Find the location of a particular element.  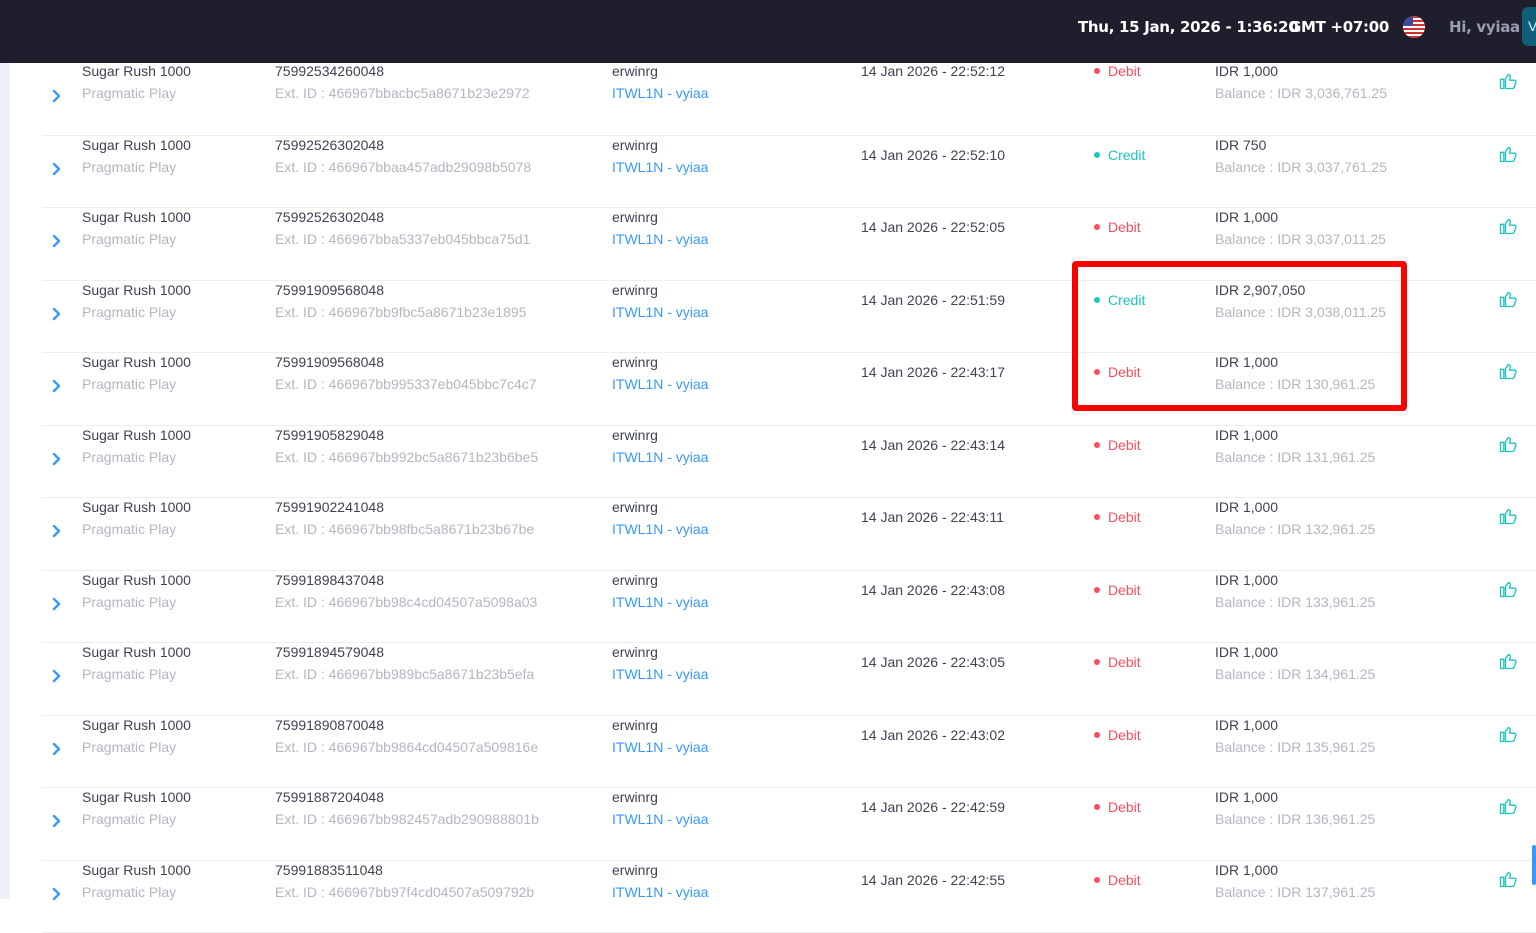

scrollbar-thumb is located at coordinates (1534, 865).